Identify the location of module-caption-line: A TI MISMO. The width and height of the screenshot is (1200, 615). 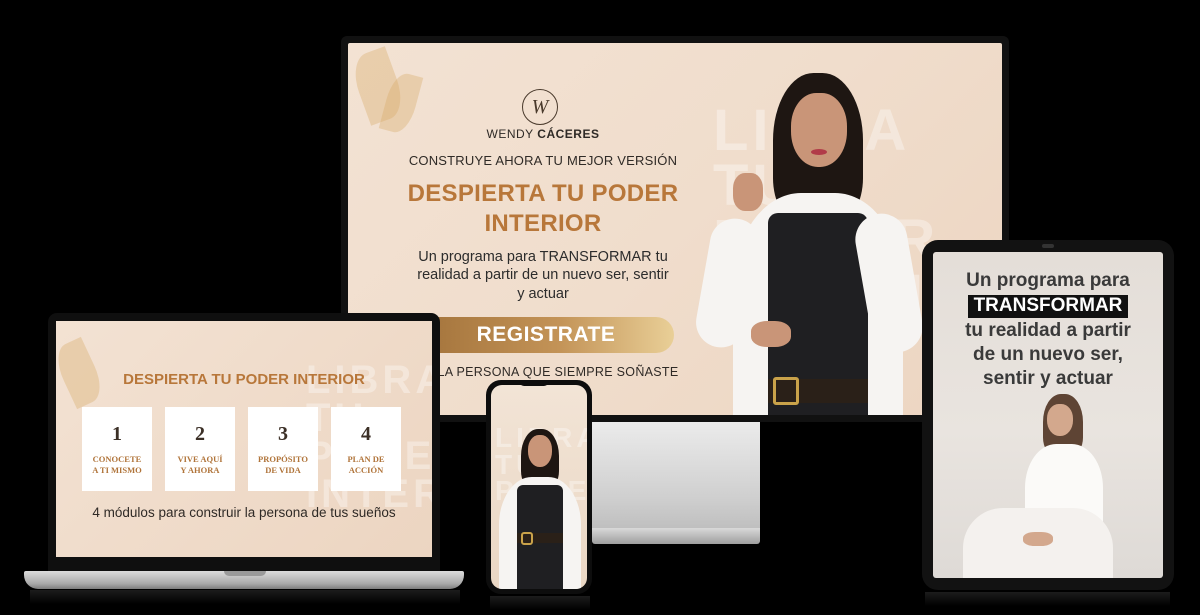
(117, 469).